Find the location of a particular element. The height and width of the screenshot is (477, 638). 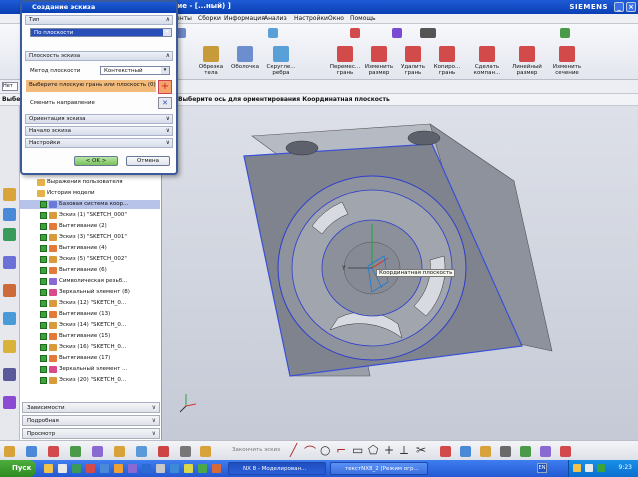

resize-button: Изменить размер is located at coordinates (379, 61).